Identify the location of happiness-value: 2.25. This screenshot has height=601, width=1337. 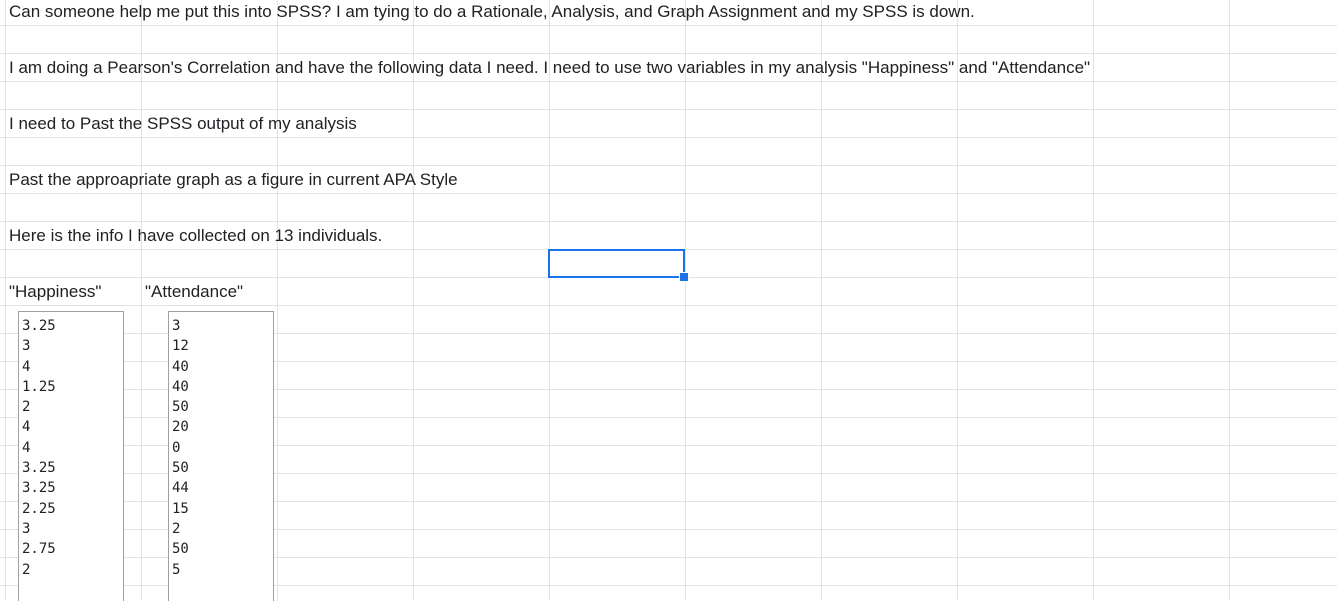
(39, 508).